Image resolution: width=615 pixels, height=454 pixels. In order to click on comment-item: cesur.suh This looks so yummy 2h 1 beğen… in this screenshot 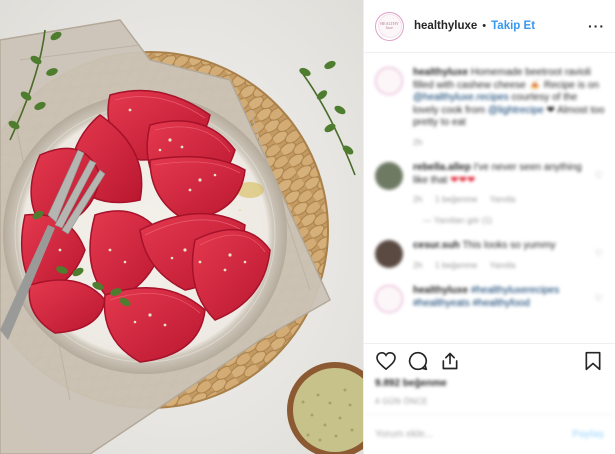, I will do `click(490, 255)`.